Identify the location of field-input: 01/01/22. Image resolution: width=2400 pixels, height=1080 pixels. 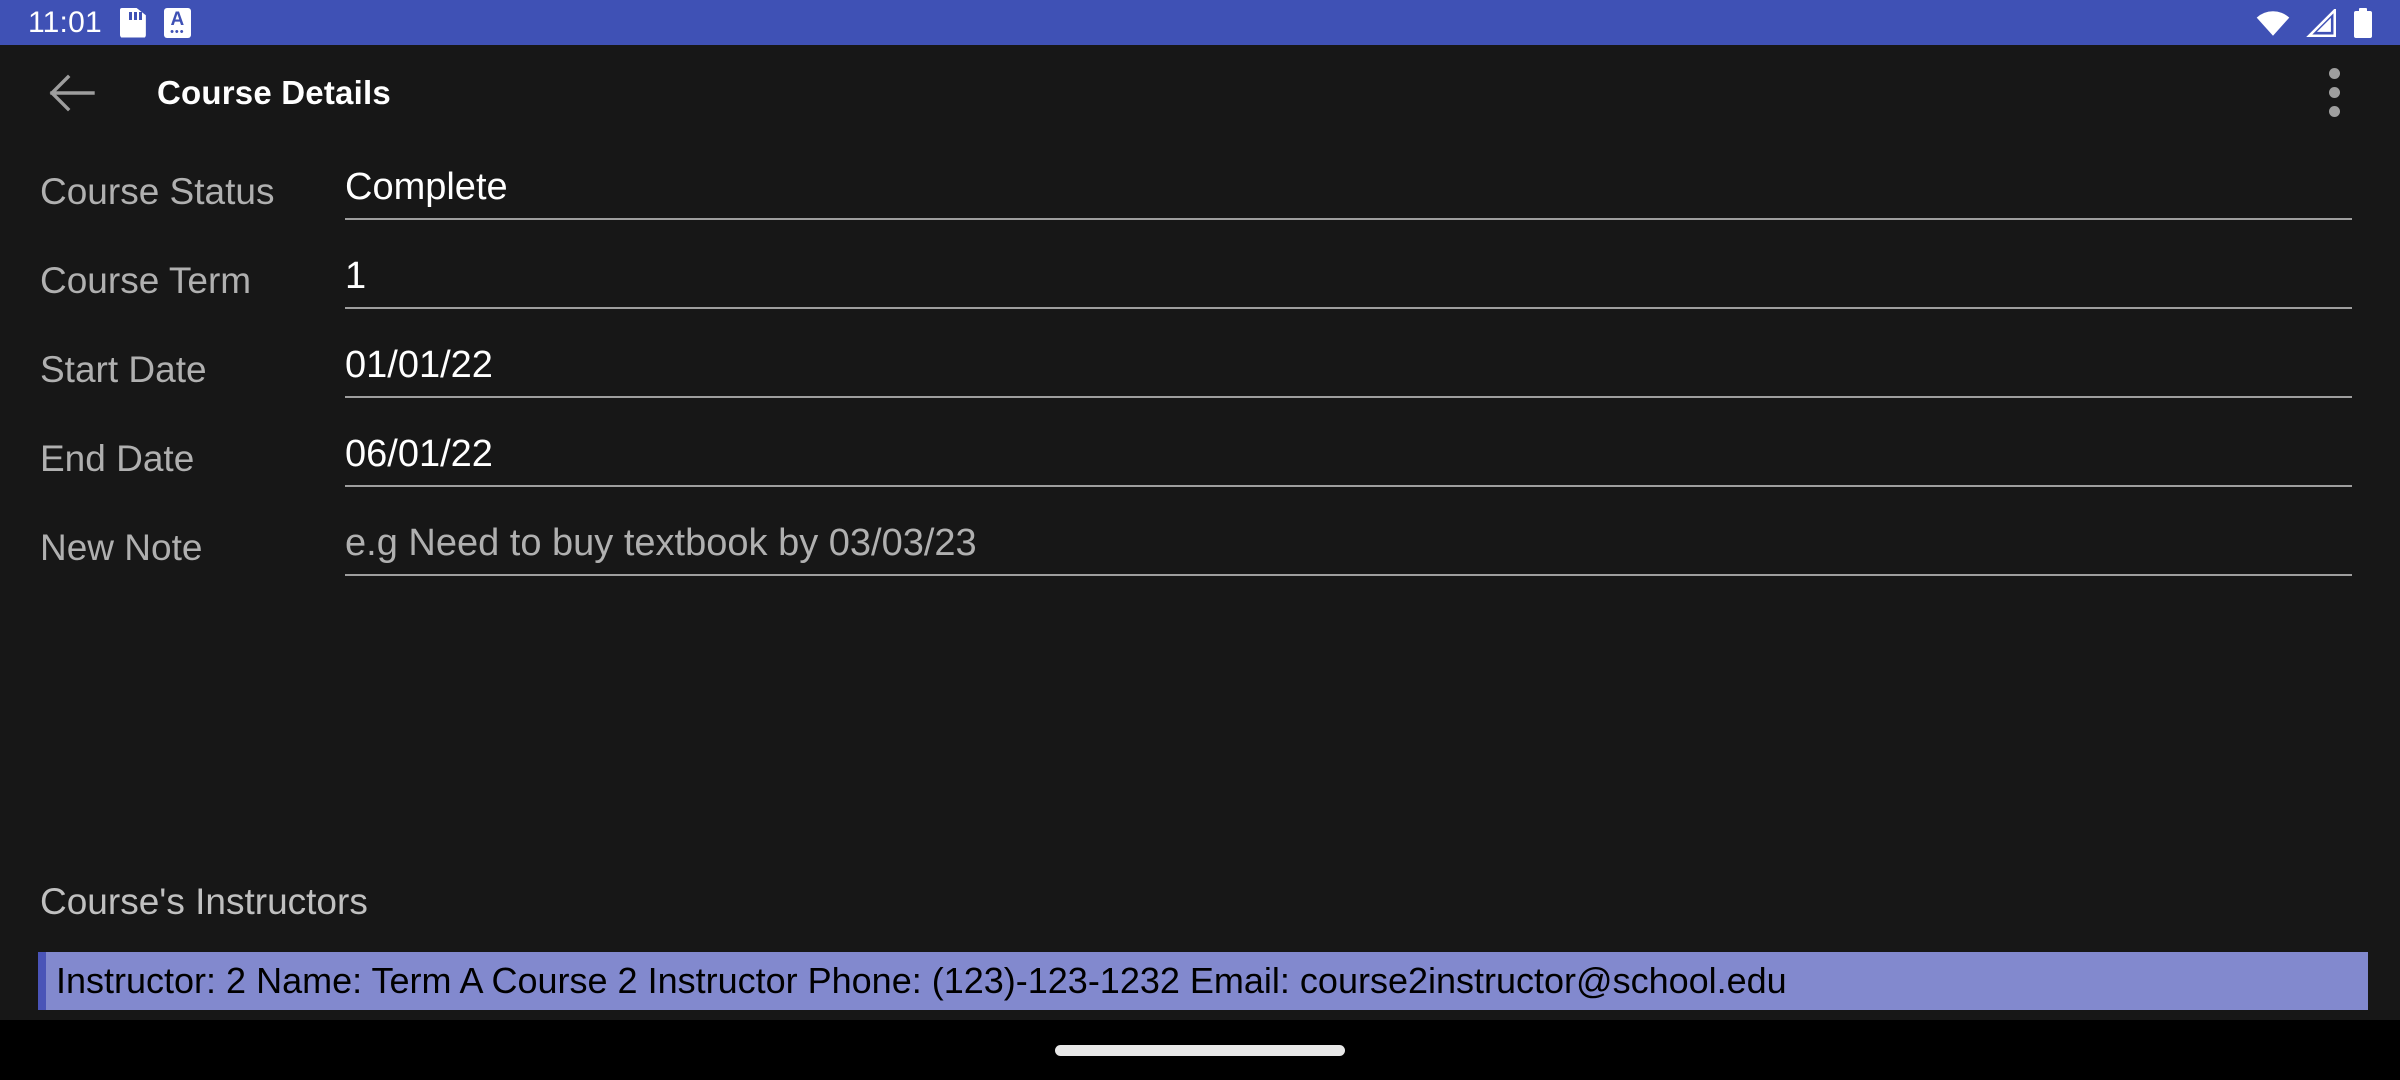
(1348, 370).